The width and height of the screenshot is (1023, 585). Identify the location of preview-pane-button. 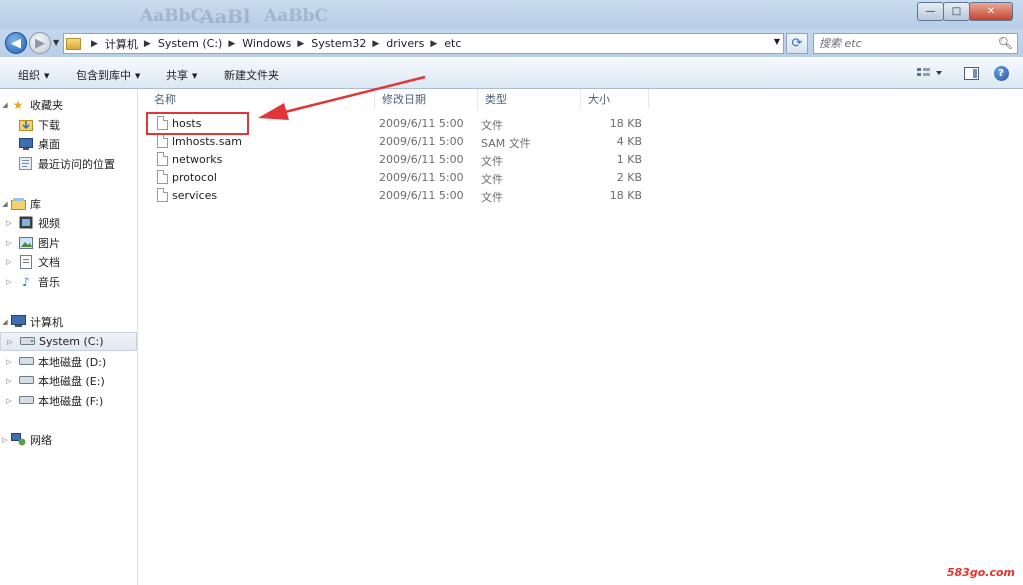
(971, 73).